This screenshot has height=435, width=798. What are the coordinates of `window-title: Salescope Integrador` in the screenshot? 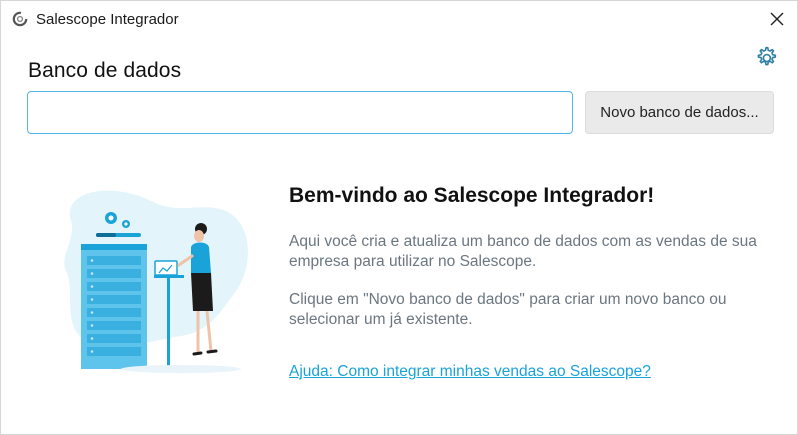 It's located at (107, 19).